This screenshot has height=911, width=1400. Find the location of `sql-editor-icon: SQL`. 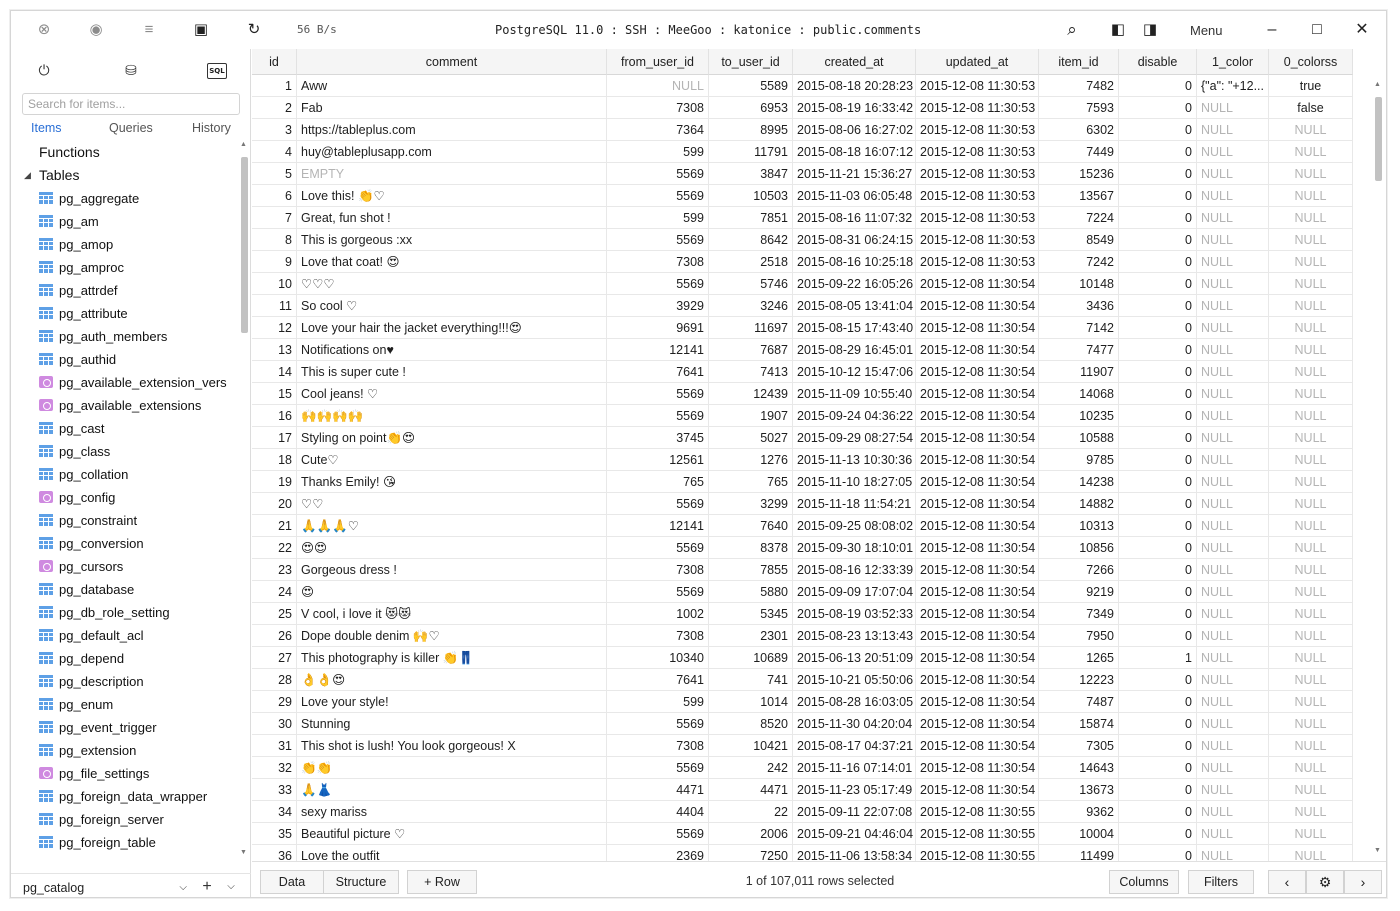

sql-editor-icon: SQL is located at coordinates (217, 71).